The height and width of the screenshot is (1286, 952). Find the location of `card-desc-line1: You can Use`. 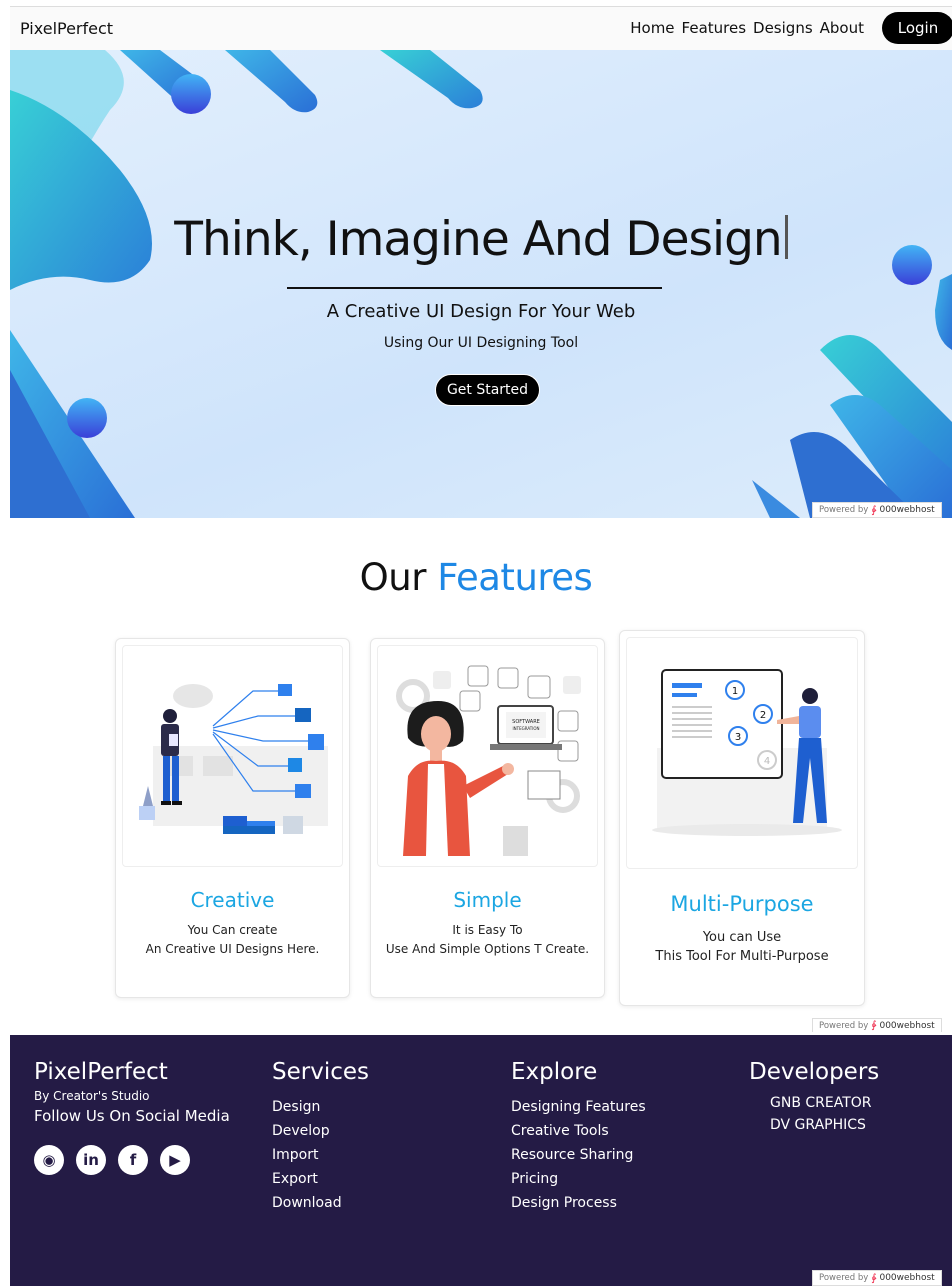

card-desc-line1: You can Use is located at coordinates (742, 937).